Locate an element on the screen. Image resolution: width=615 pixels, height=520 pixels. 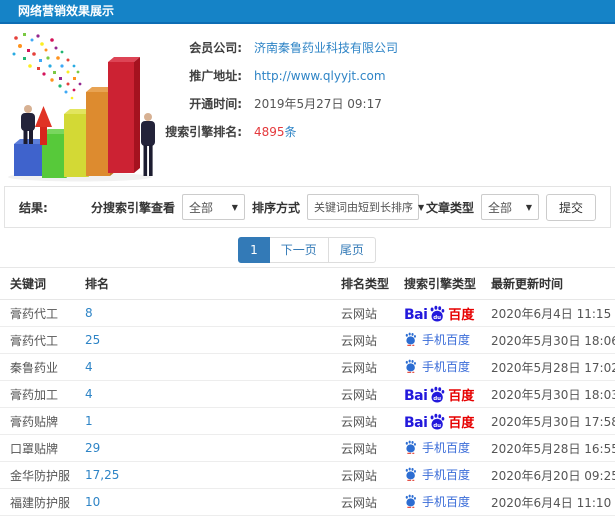
col-header-rank: 排名 is located at coordinates (213, 283).